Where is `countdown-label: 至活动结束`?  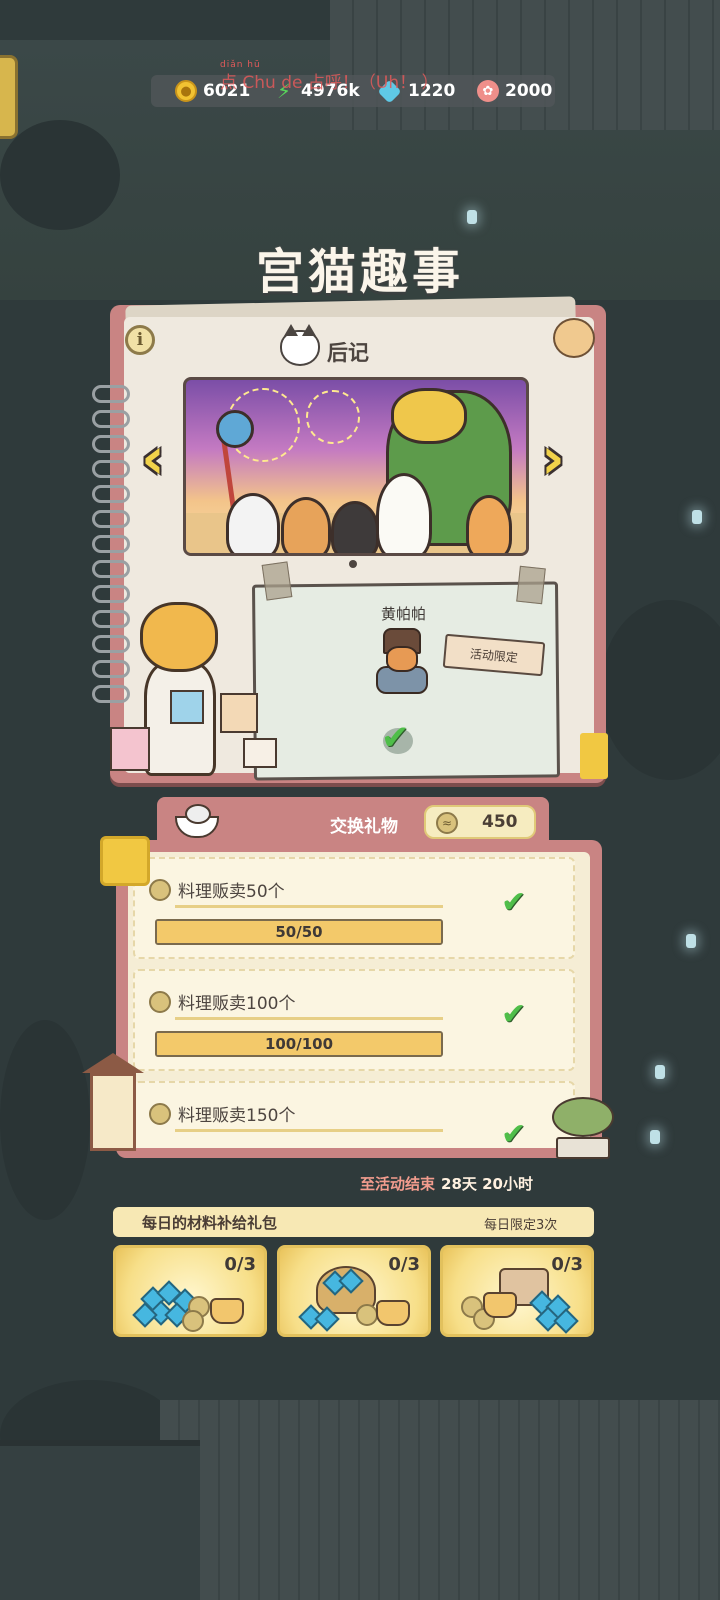 countdown-label: 至活动结束 is located at coordinates (398, 1184).